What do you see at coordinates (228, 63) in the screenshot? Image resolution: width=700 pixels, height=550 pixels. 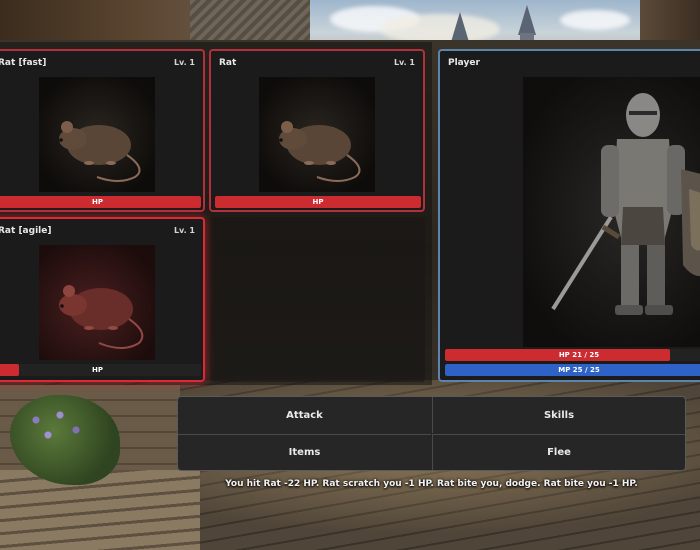 I see `enemy-name: Rat` at bounding box center [228, 63].